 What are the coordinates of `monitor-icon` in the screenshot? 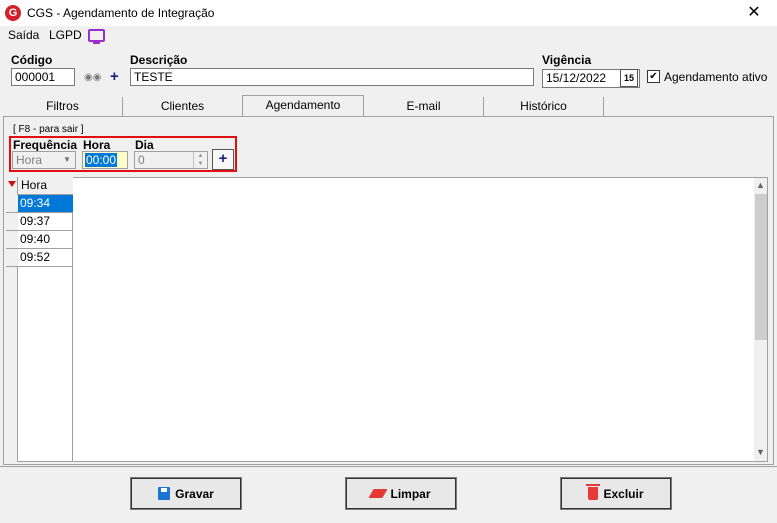 It's located at (96, 36).